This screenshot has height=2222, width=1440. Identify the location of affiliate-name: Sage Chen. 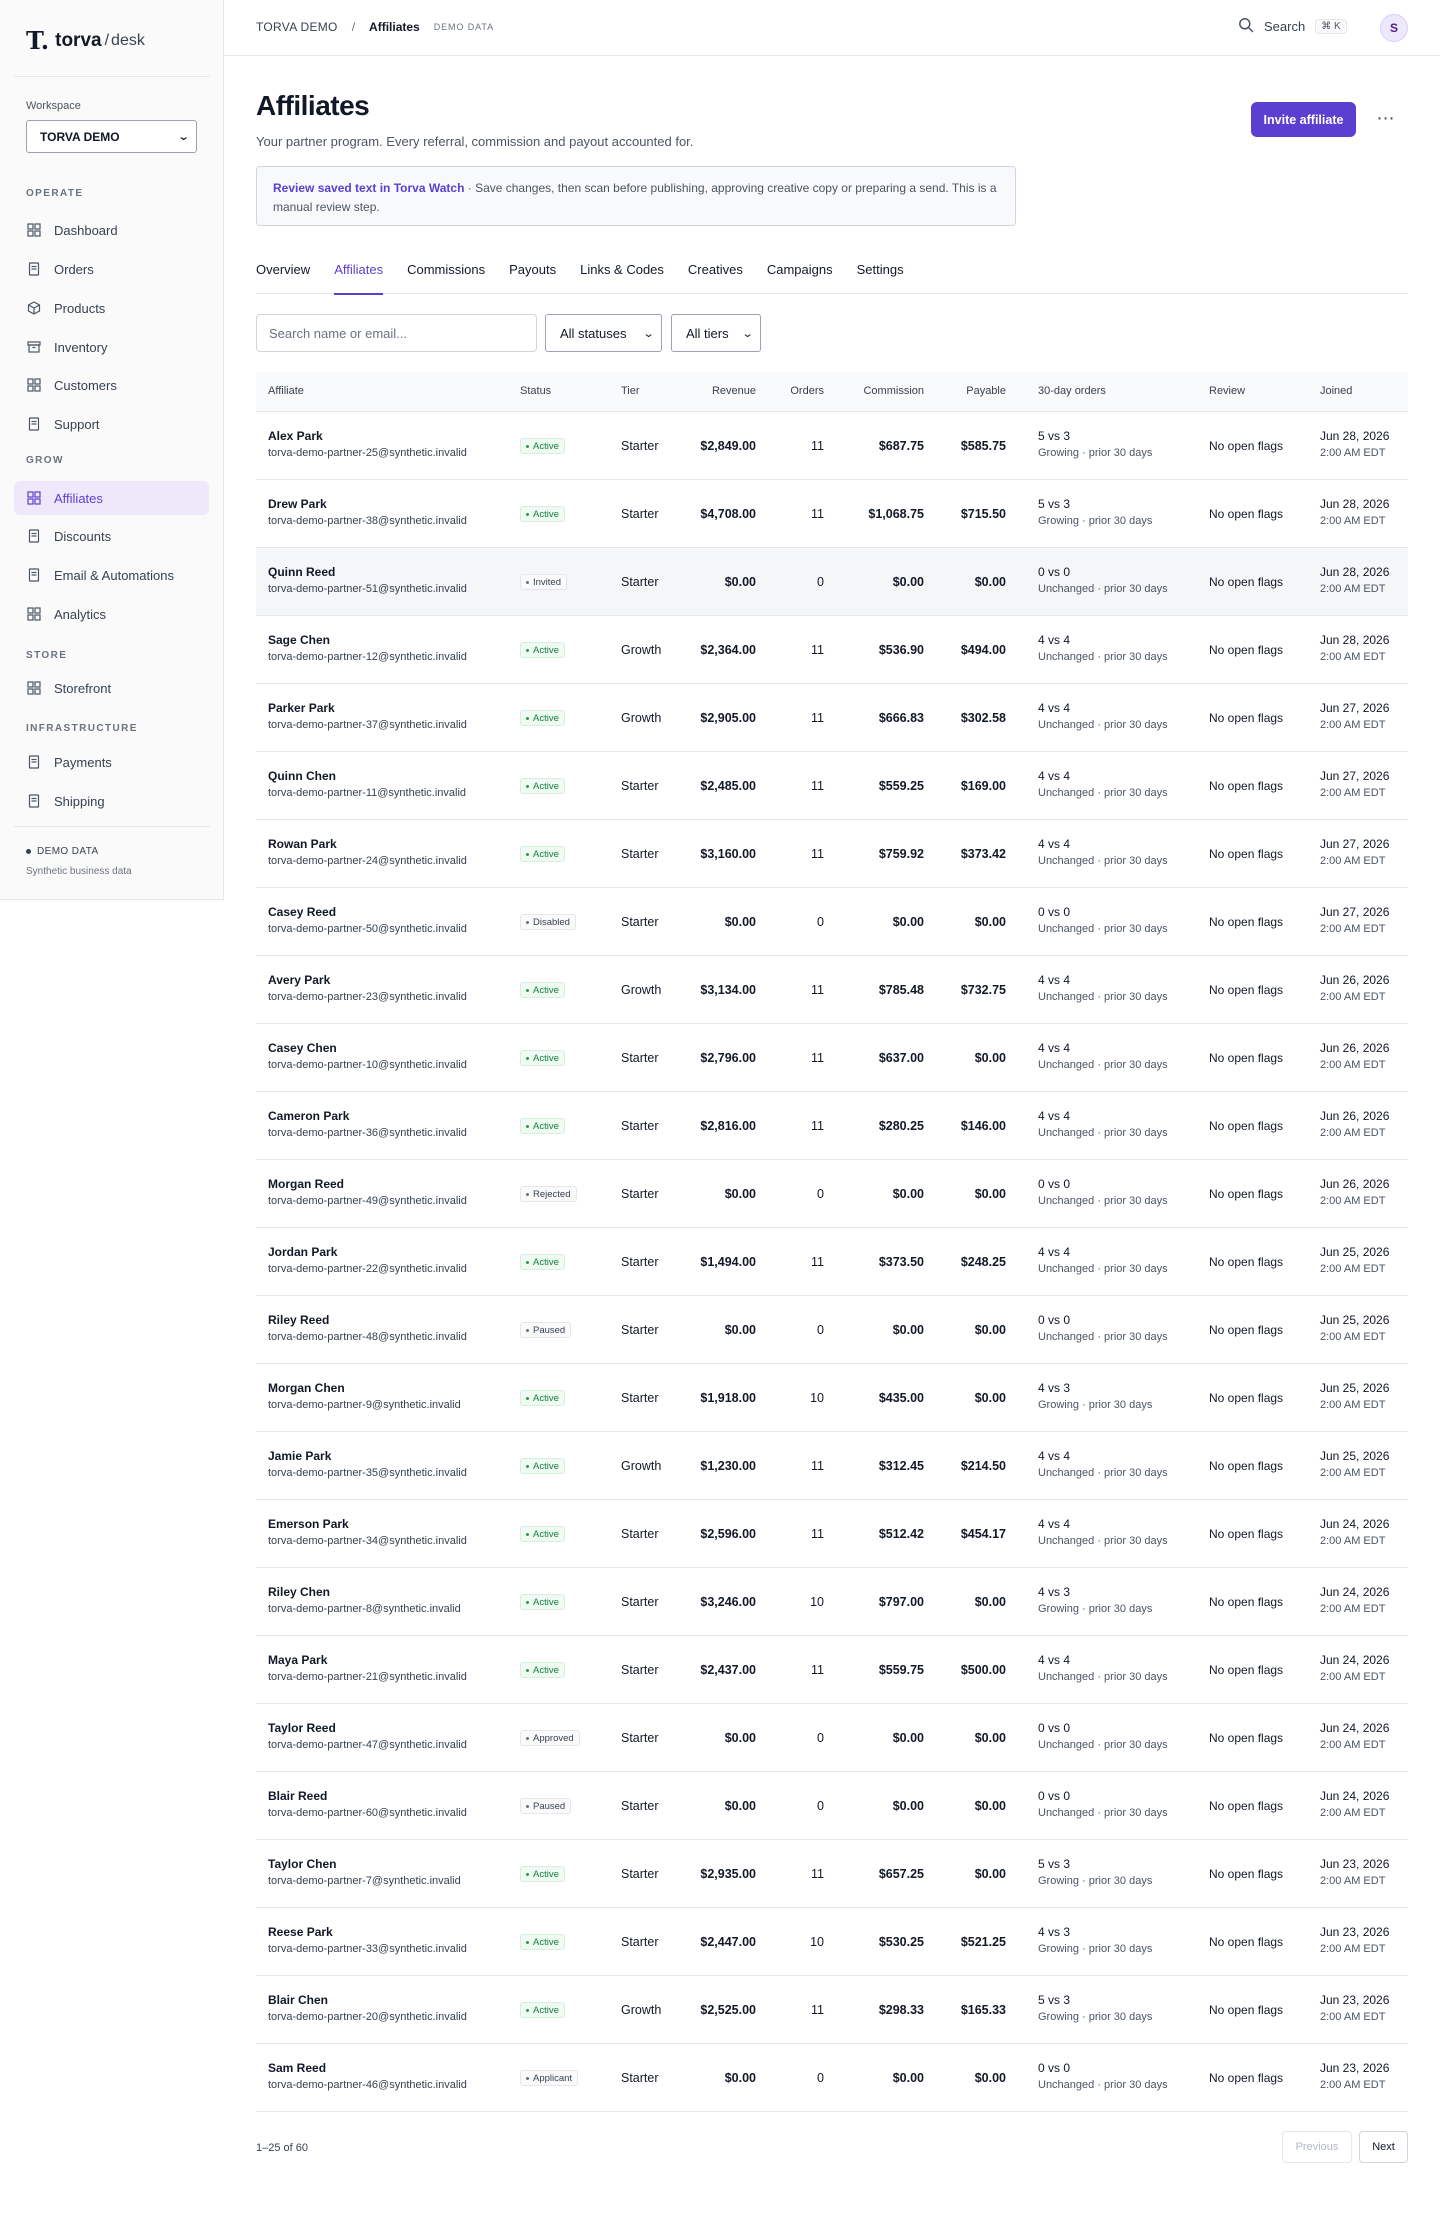
(299, 640).